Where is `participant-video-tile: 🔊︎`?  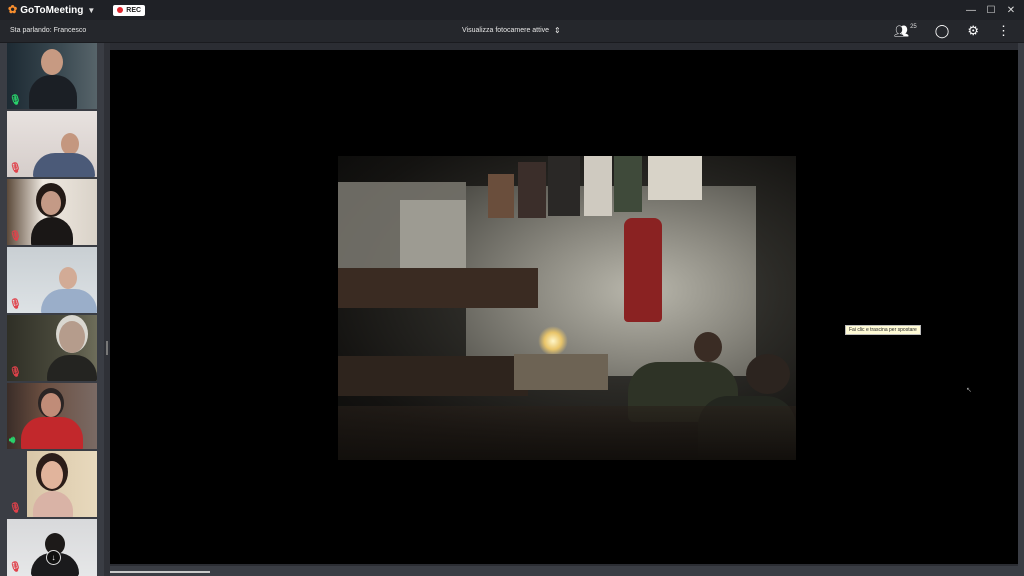
participant-video-tile: 🔊︎ is located at coordinates (52, 416).